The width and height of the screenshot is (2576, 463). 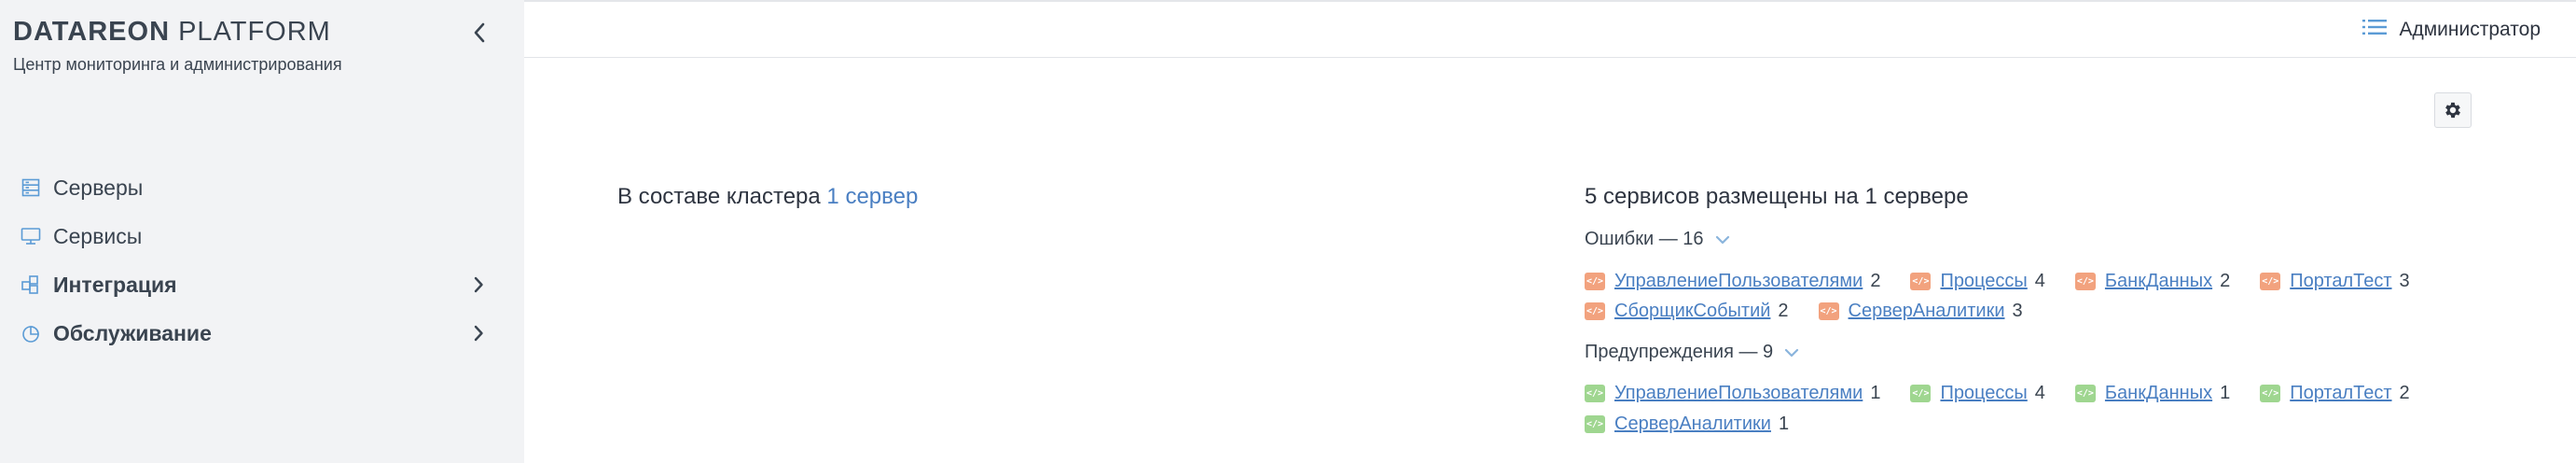 I want to click on service-item: </> ПорталТест 2, so click(x=2335, y=394).